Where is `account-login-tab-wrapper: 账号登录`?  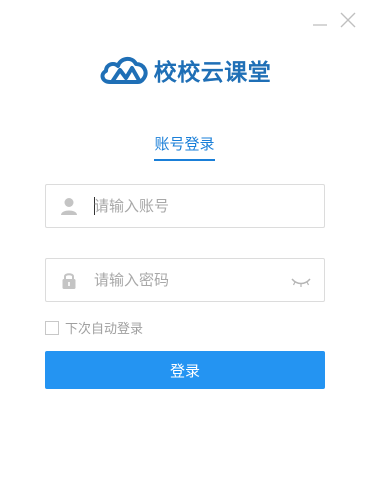 account-login-tab-wrapper: 账号登录 is located at coordinates (184, 147).